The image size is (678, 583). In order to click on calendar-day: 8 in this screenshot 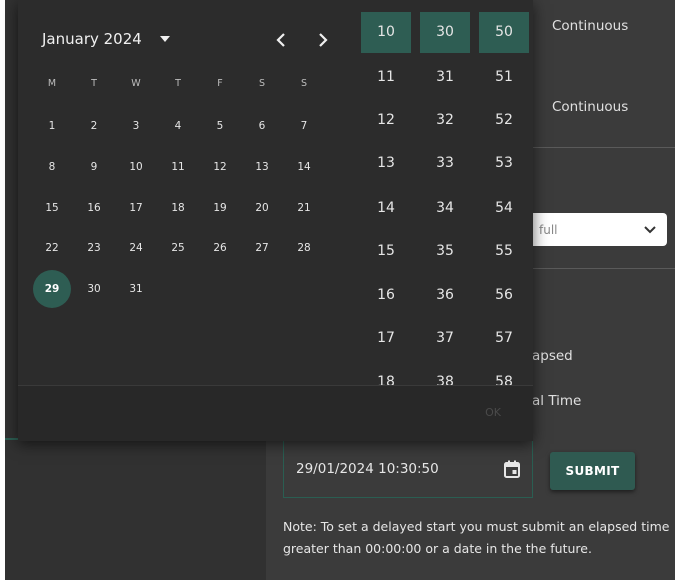, I will do `click(52, 167)`.